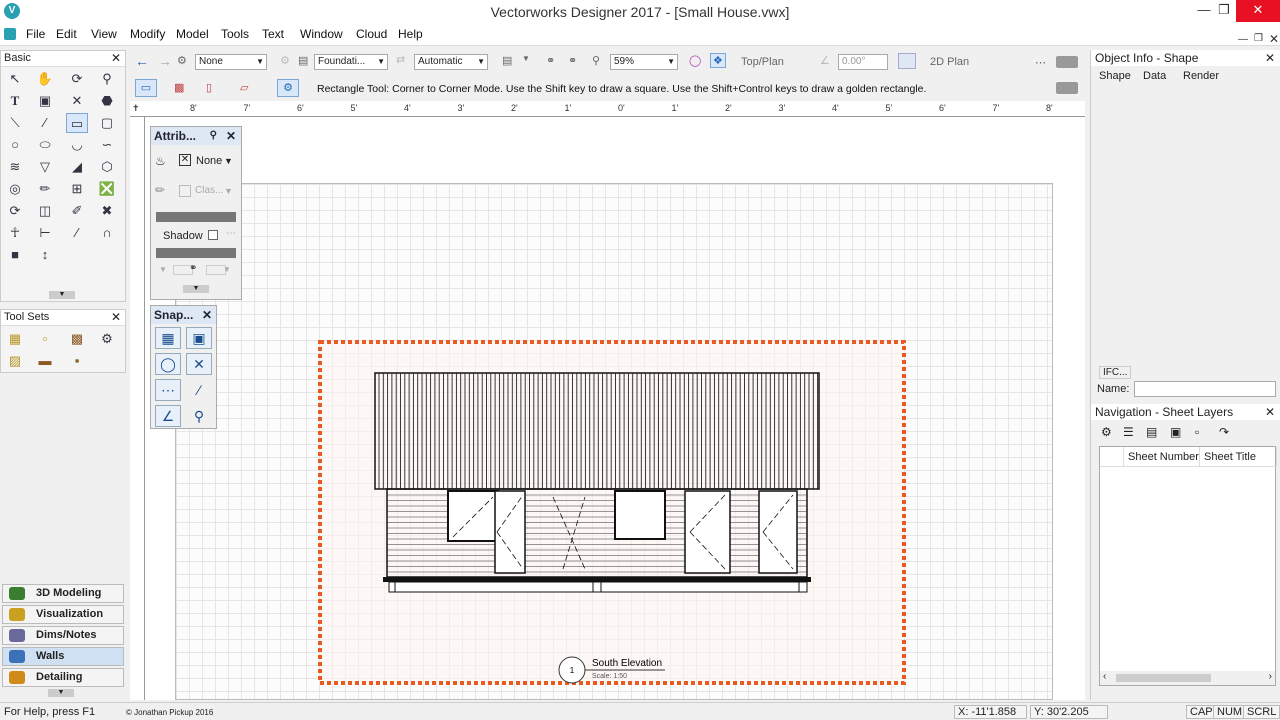  What do you see at coordinates (107, 101) in the screenshot?
I see `3d-locus-icon: ⬣` at bounding box center [107, 101].